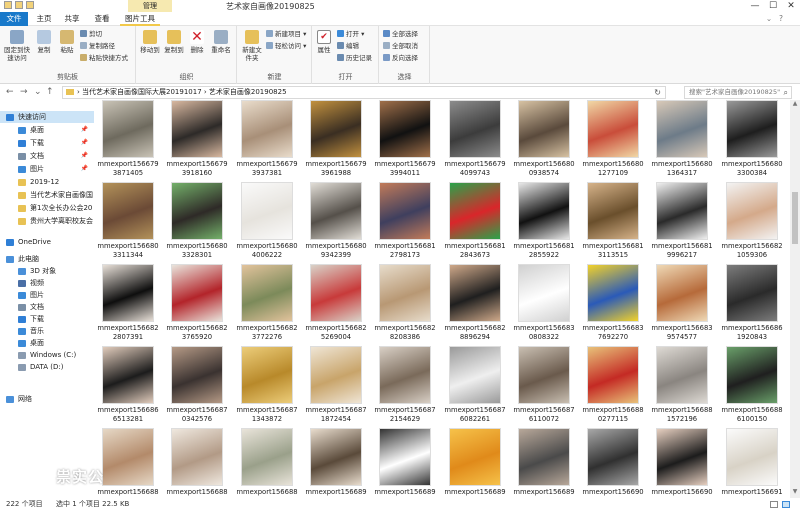 The width and height of the screenshot is (800, 511). What do you see at coordinates (752, 139) in the screenshot?
I see `file-item: mmexport156680 3300384` at bounding box center [752, 139].